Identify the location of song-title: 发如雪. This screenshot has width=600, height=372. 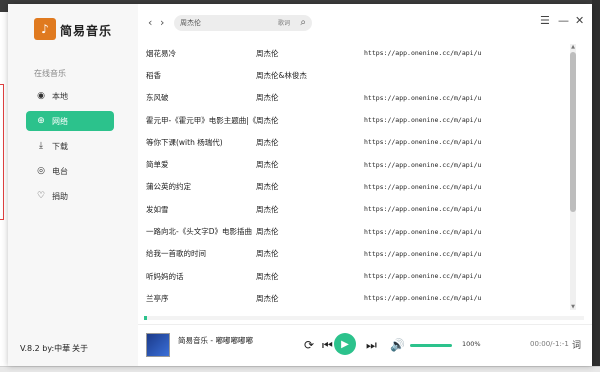
(157, 209).